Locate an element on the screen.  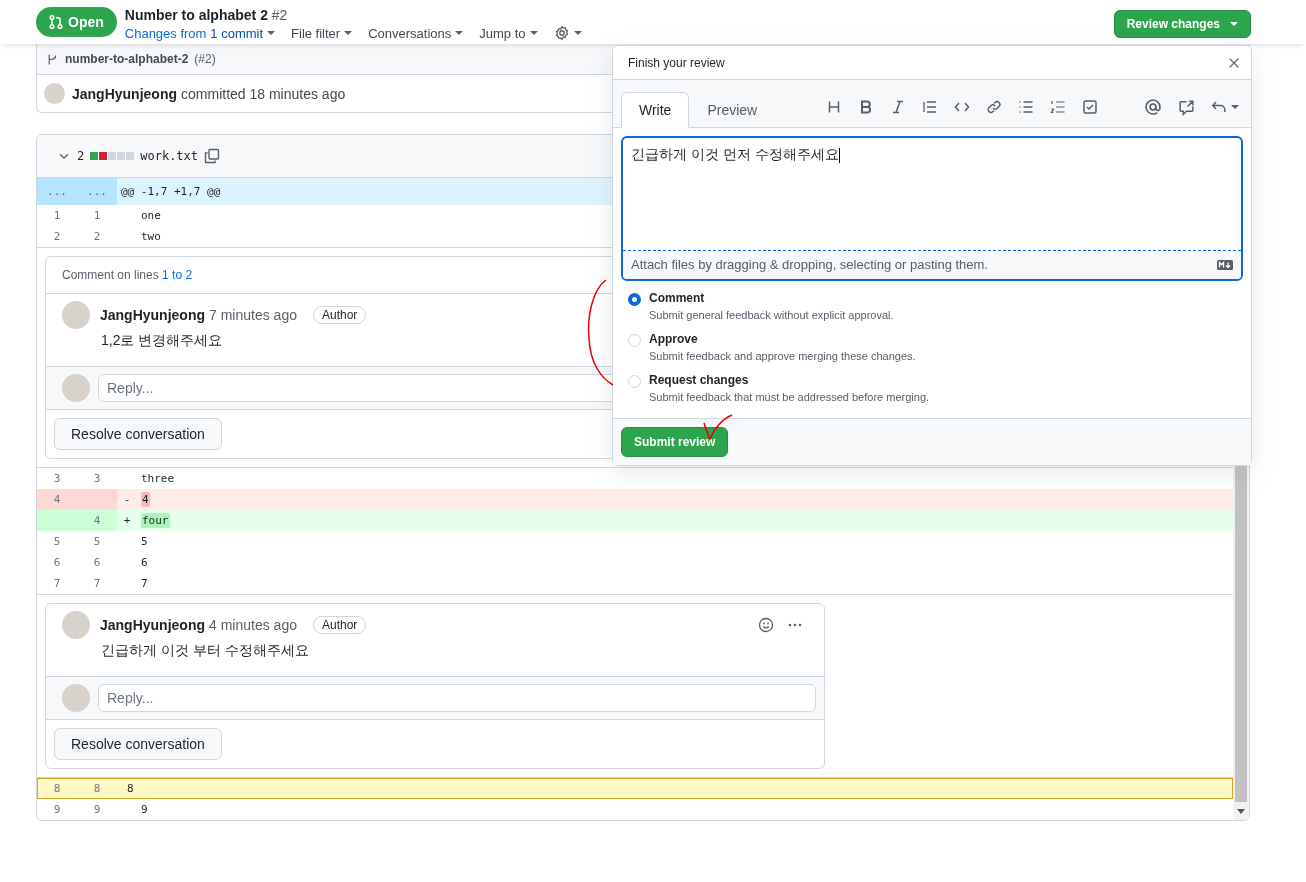
undo-menu is located at coordinates (1225, 107).